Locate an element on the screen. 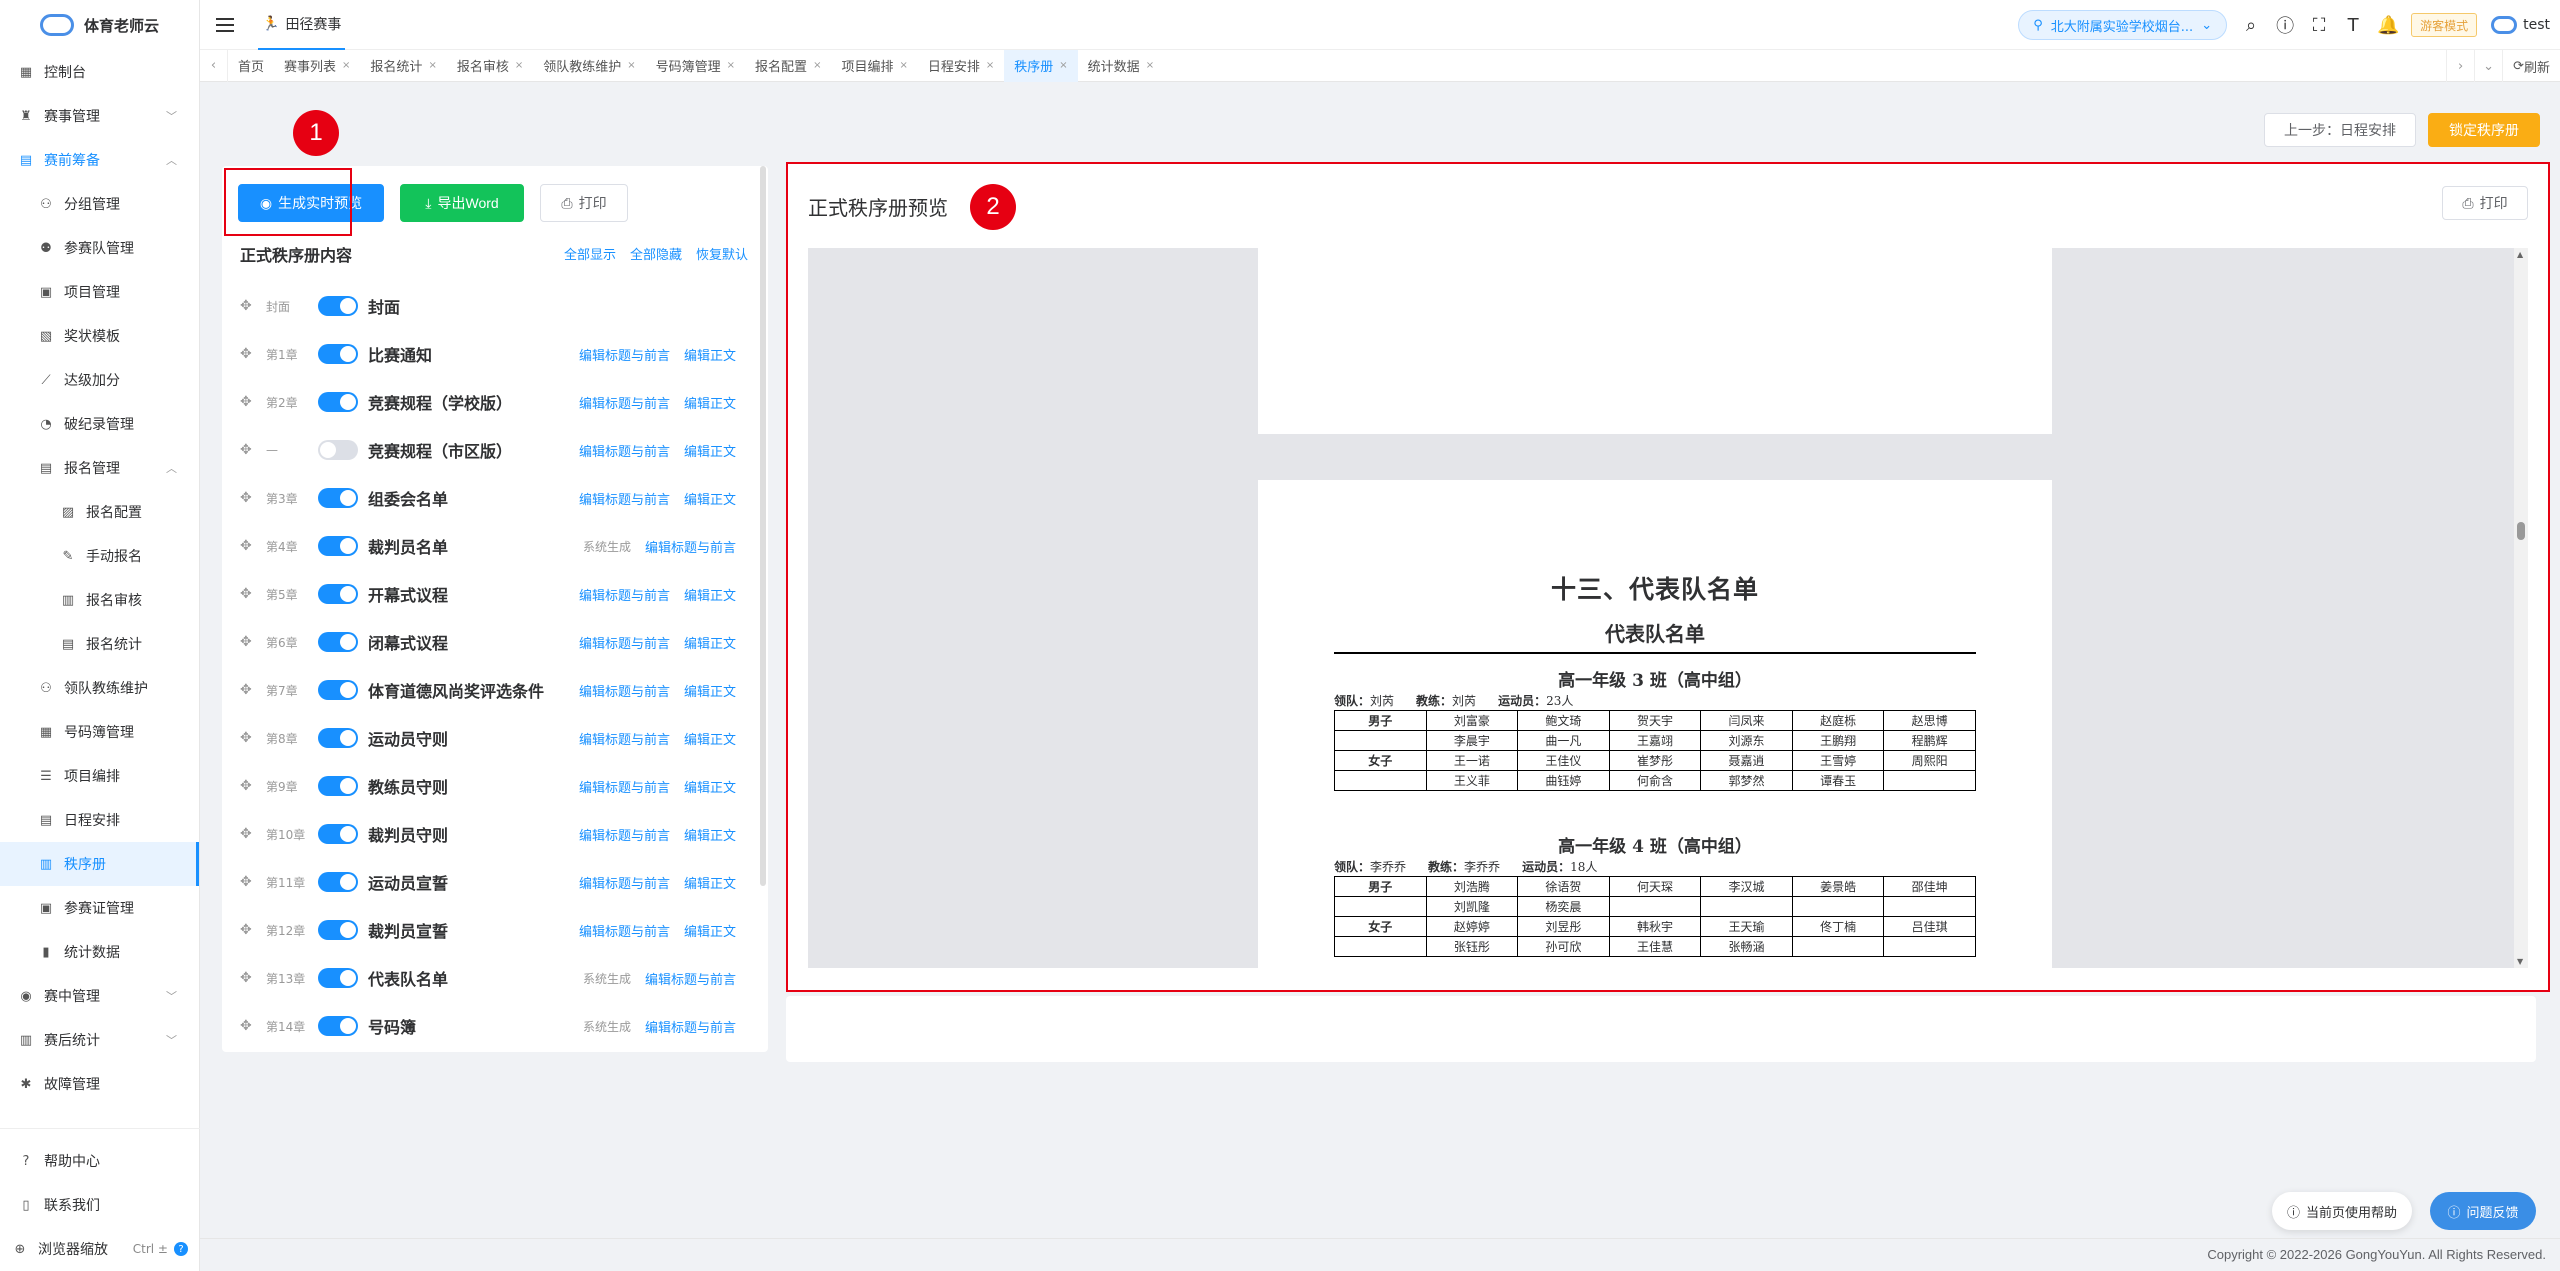  tab-3: 报名审核 × is located at coordinates (490, 66).